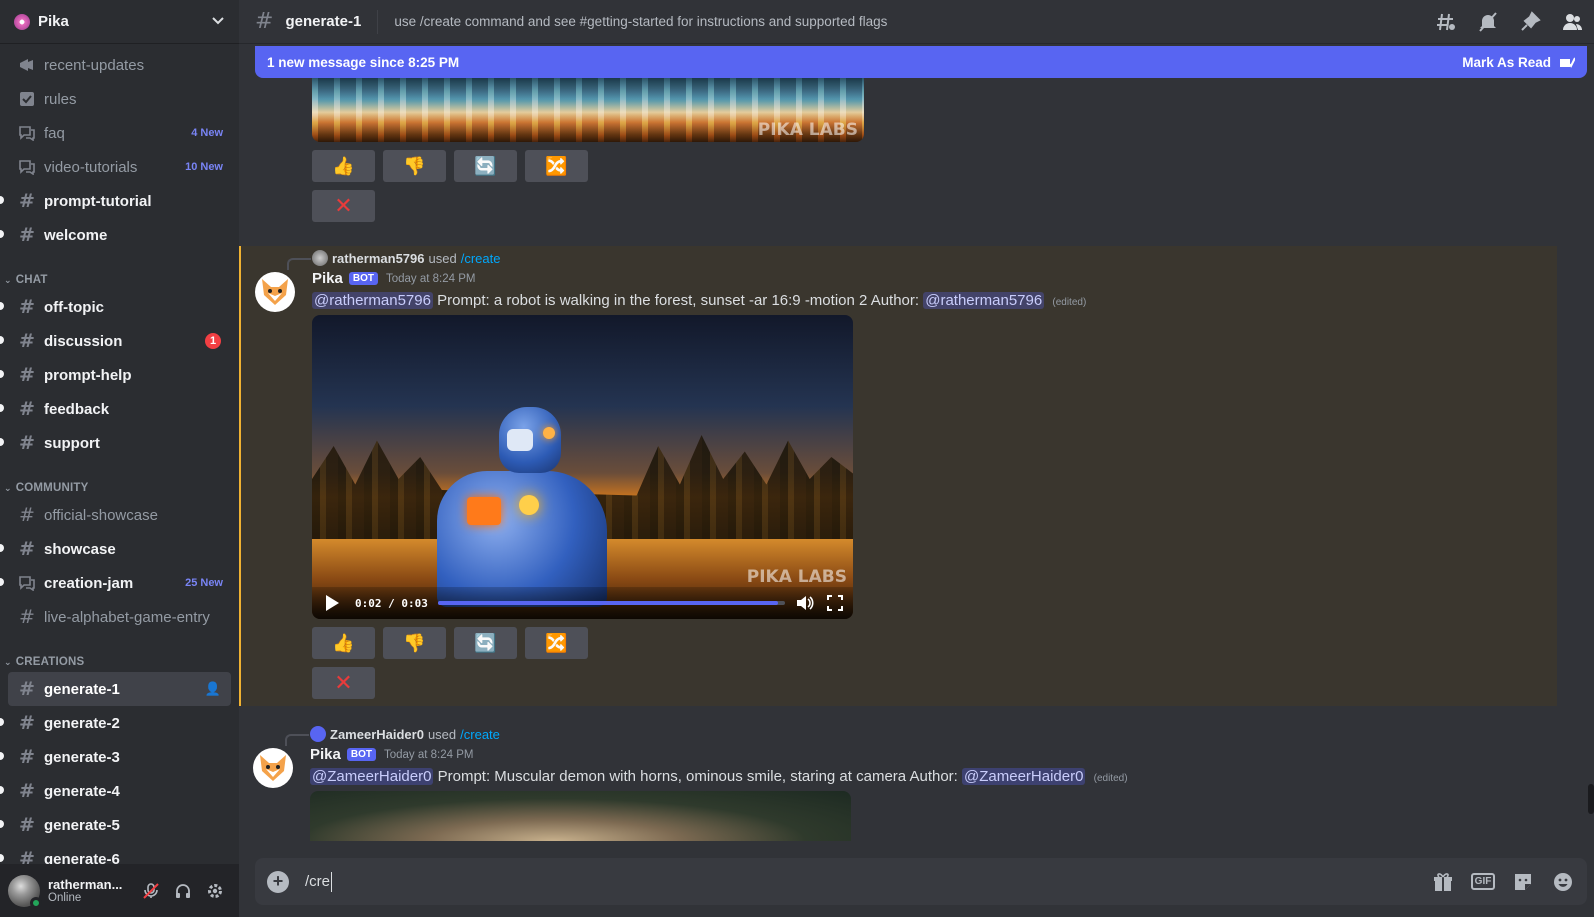  Describe the element at coordinates (378, 258) in the screenshot. I see `command-user: ratherman5796` at that location.